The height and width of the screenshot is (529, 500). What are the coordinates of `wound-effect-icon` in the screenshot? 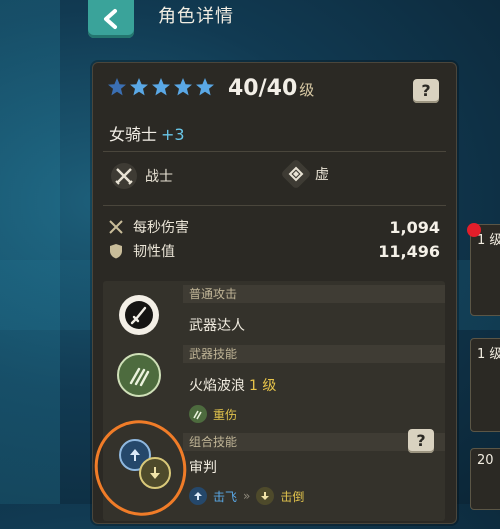 It's located at (198, 414).